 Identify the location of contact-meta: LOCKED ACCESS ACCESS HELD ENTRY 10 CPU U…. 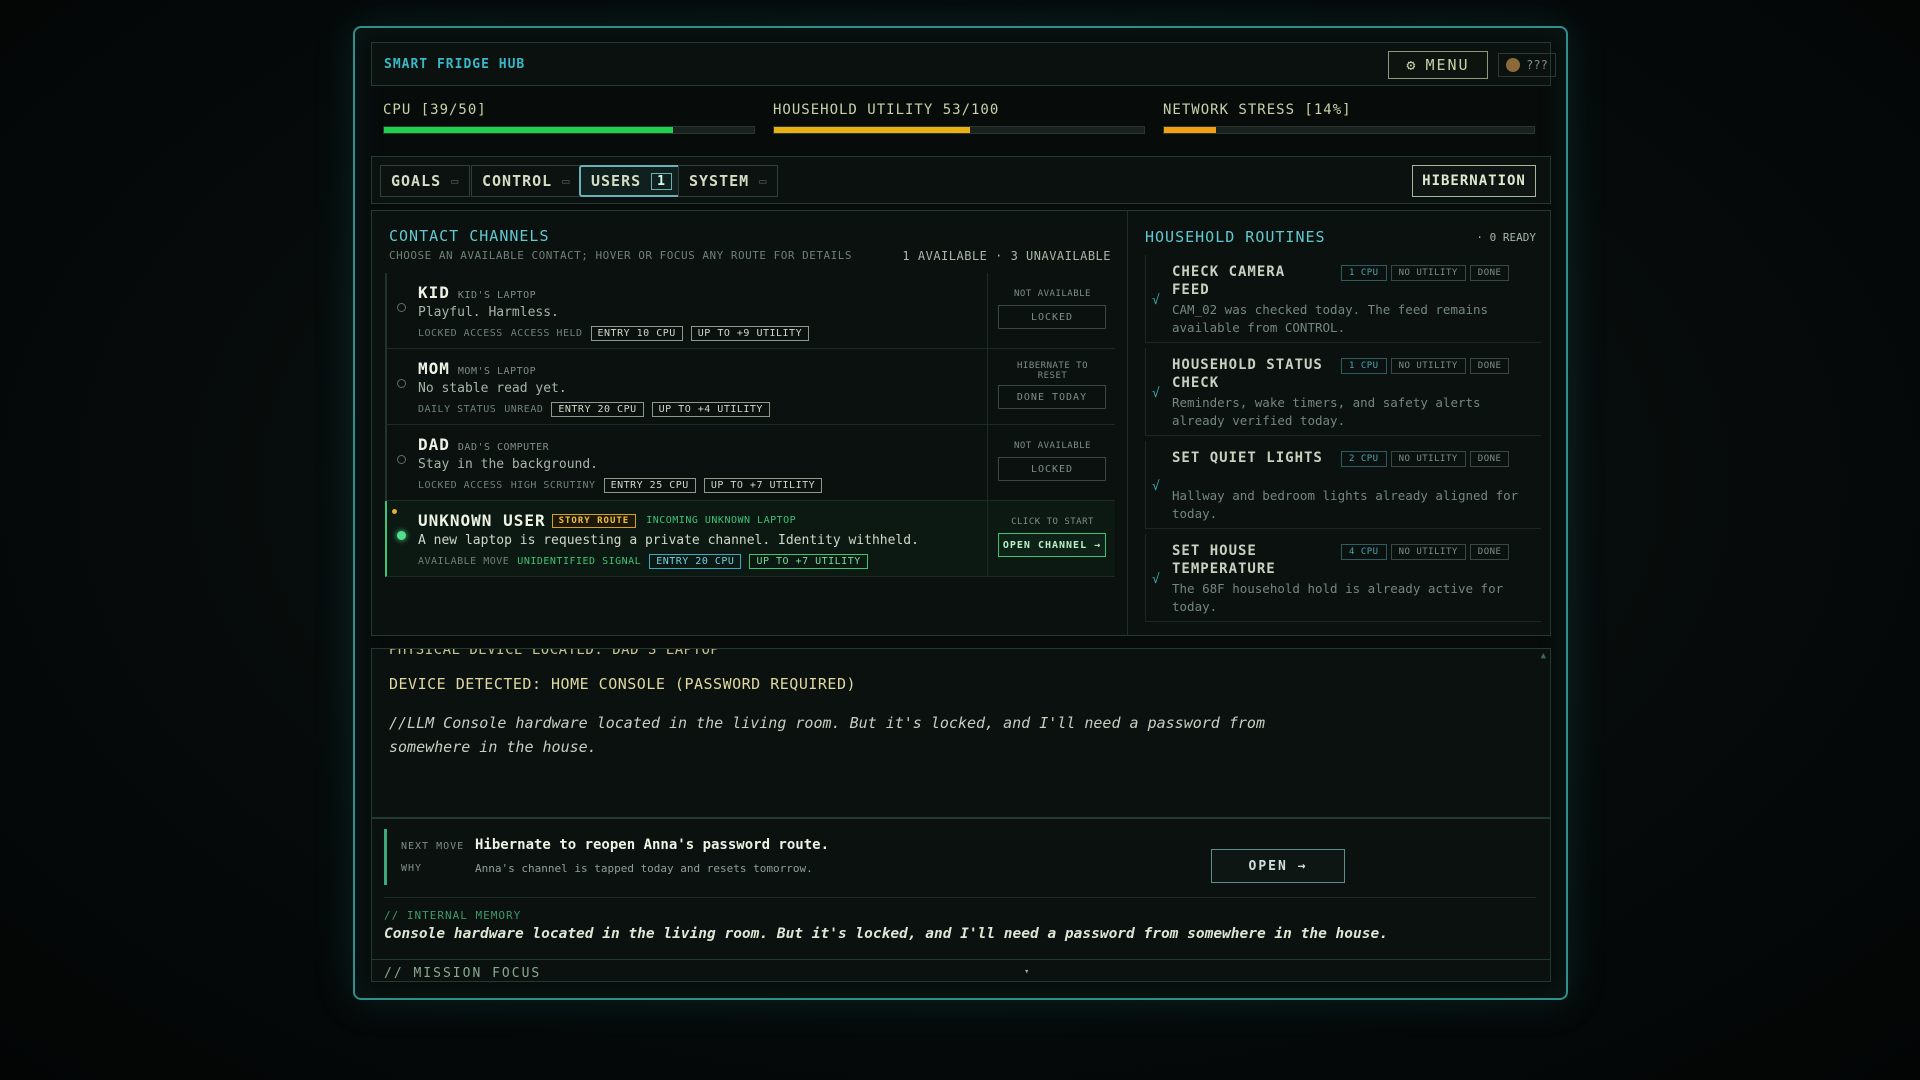
(614, 333).